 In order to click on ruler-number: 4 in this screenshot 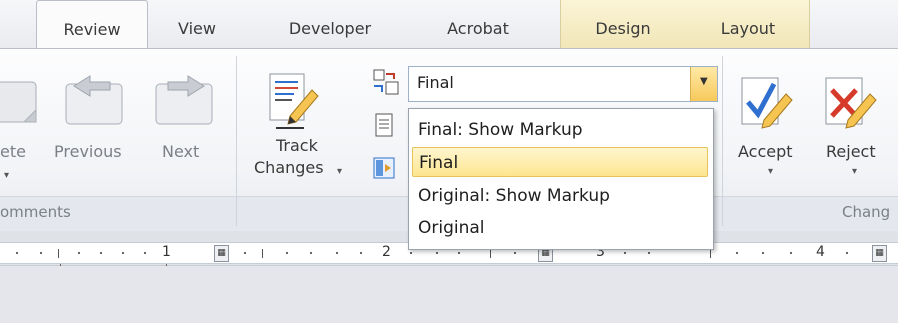, I will do `click(820, 252)`.